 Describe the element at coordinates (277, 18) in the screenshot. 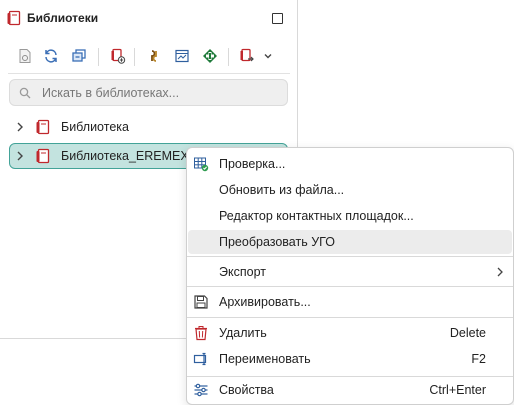

I see `maximize-button` at that location.